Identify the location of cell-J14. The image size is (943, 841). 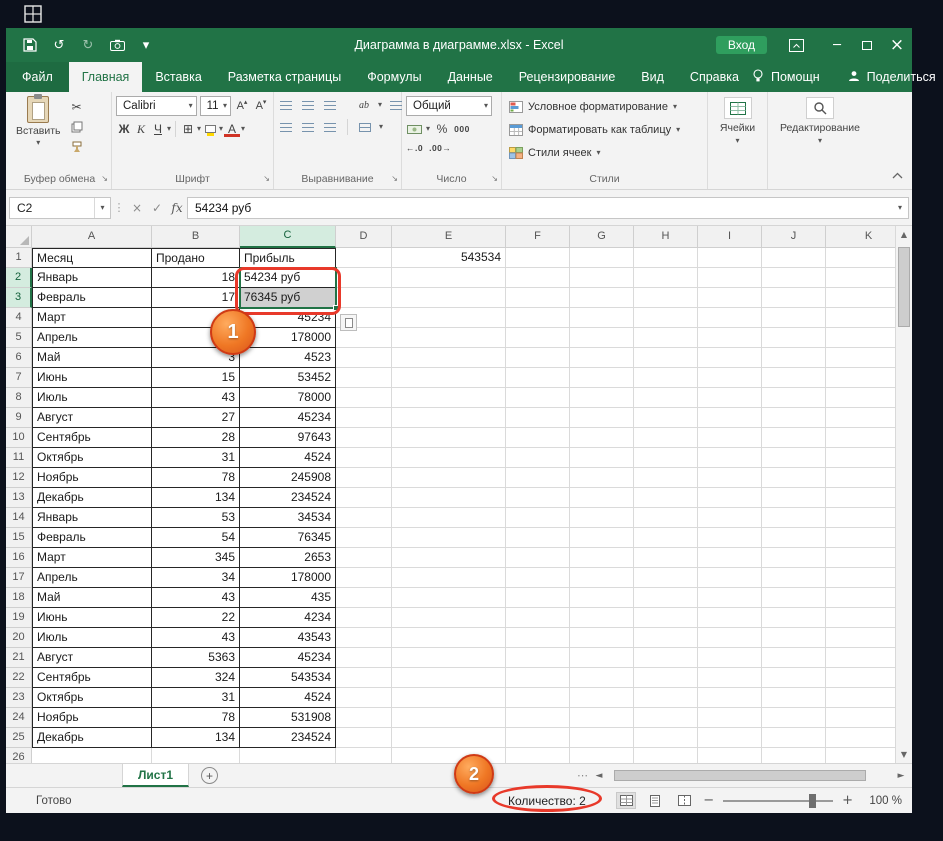
(794, 518).